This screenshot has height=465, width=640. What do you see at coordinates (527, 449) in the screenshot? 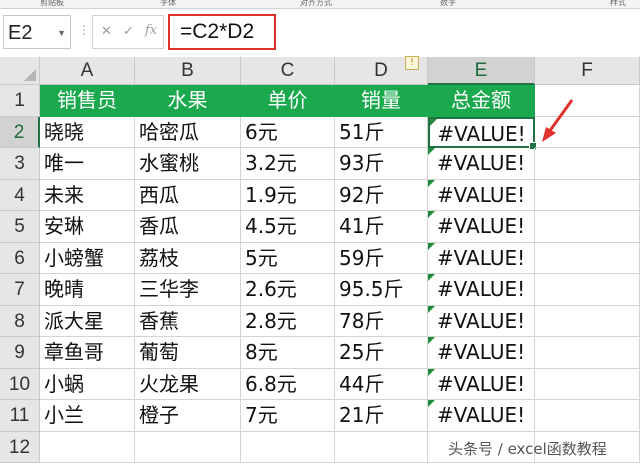
I see `watermark: 头条号 / excel函数教程` at bounding box center [527, 449].